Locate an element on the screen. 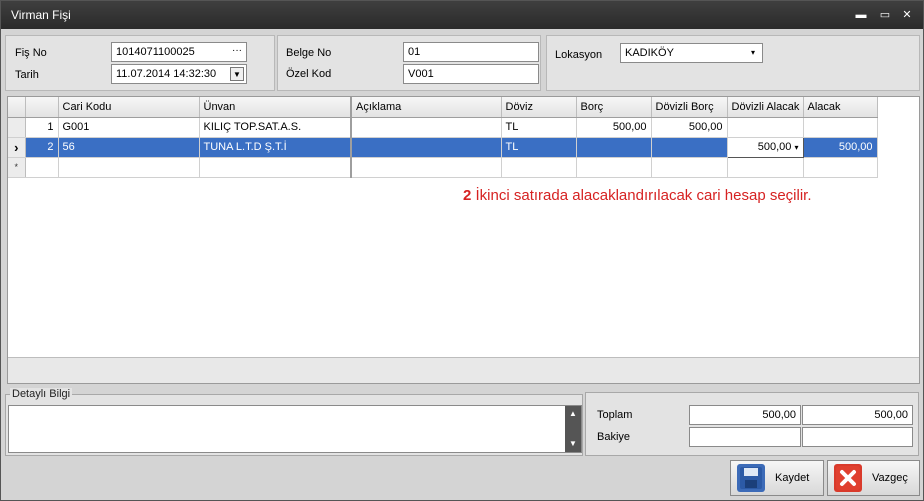  cancel-button: Vazgeç is located at coordinates (873, 478).